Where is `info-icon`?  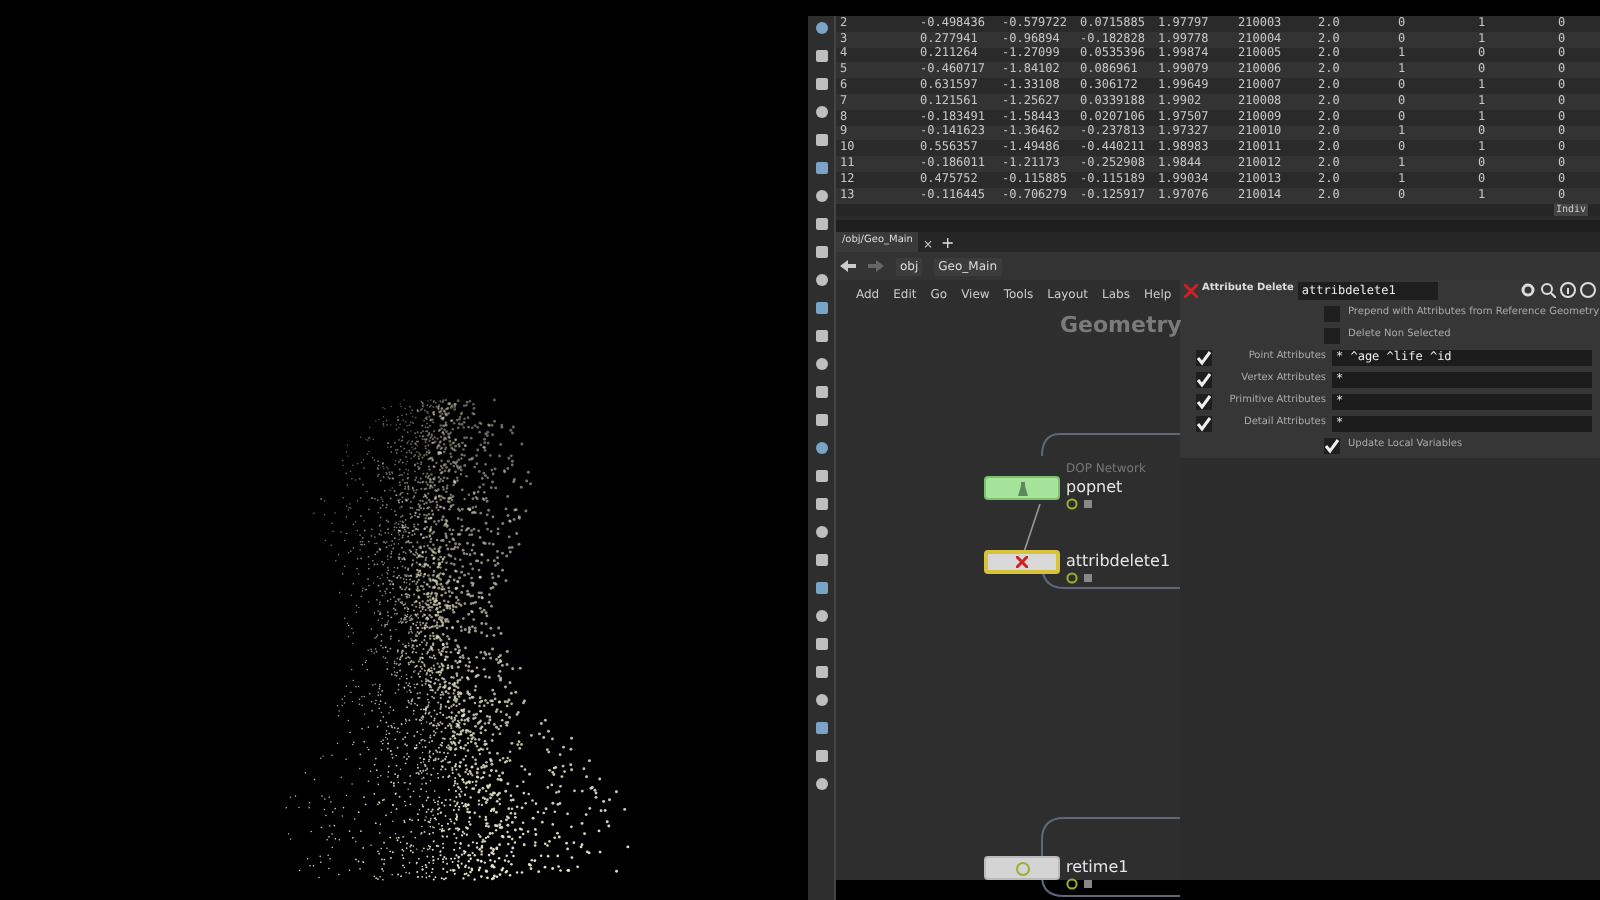
info-icon is located at coordinates (1568, 290).